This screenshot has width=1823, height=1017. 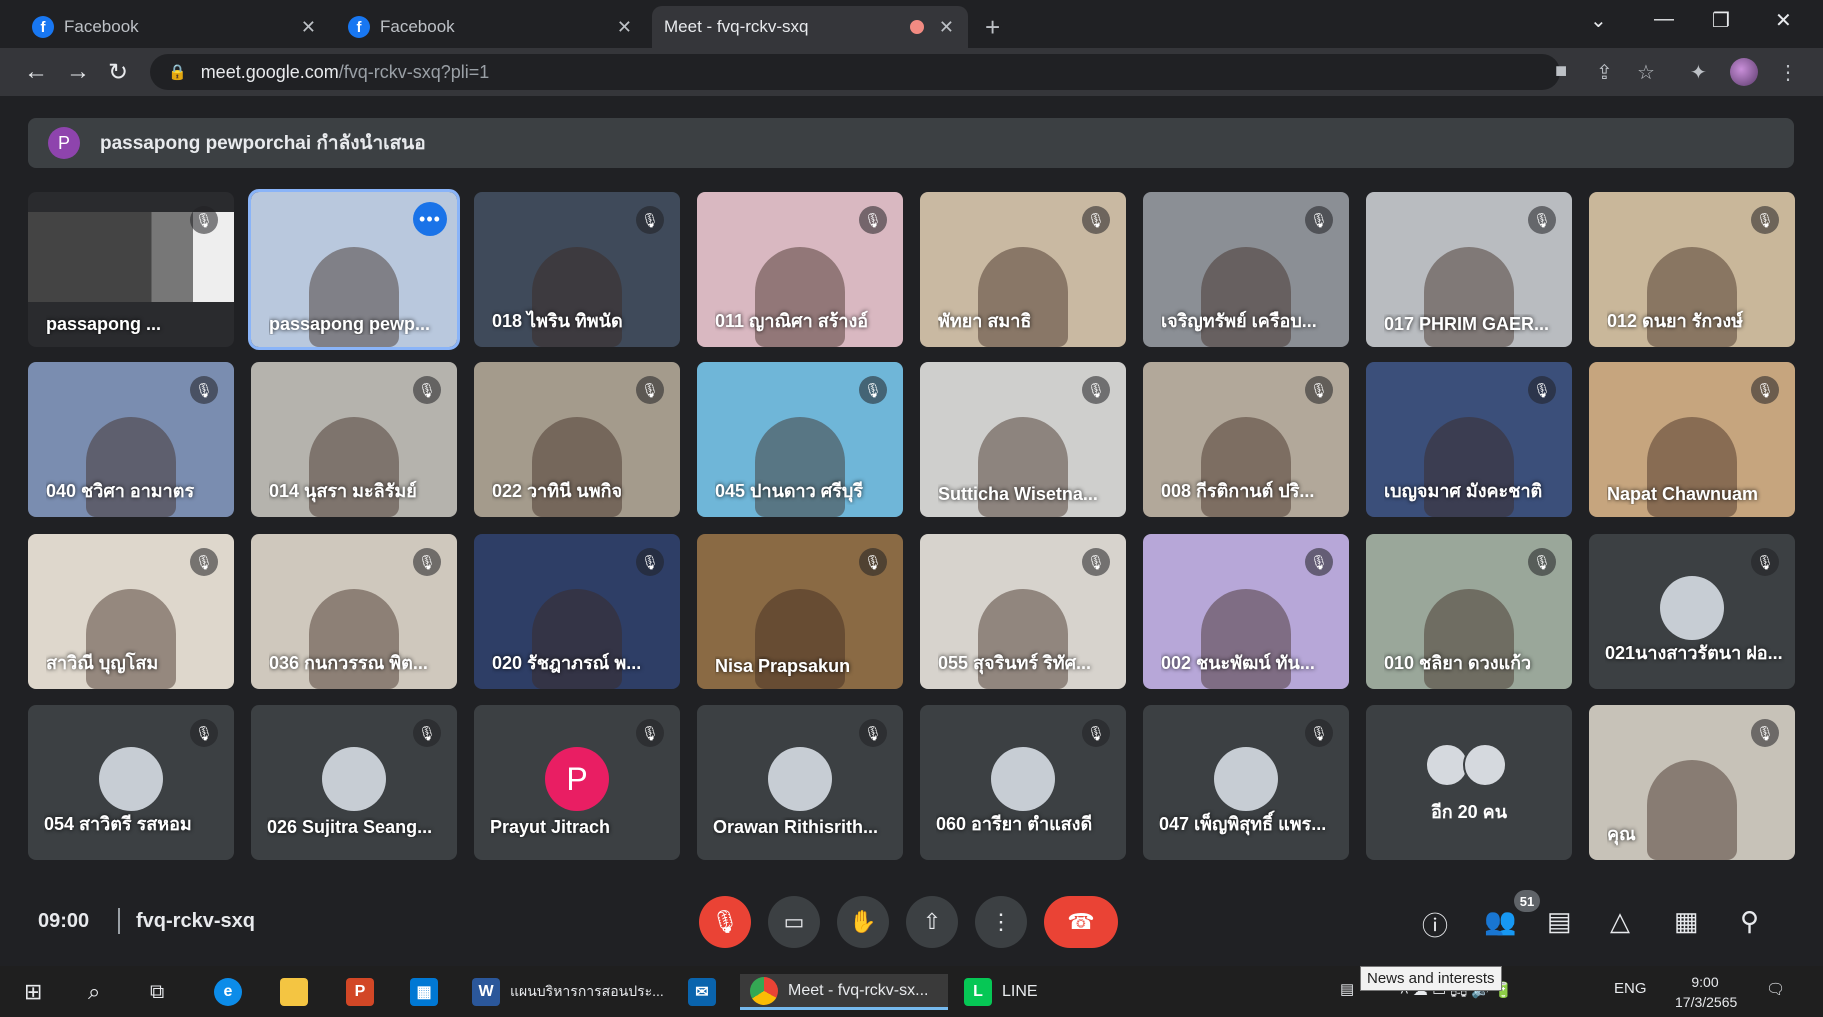 What do you see at coordinates (1692, 782) in the screenshot?
I see `participant-tile: 🎙 คุณ` at bounding box center [1692, 782].